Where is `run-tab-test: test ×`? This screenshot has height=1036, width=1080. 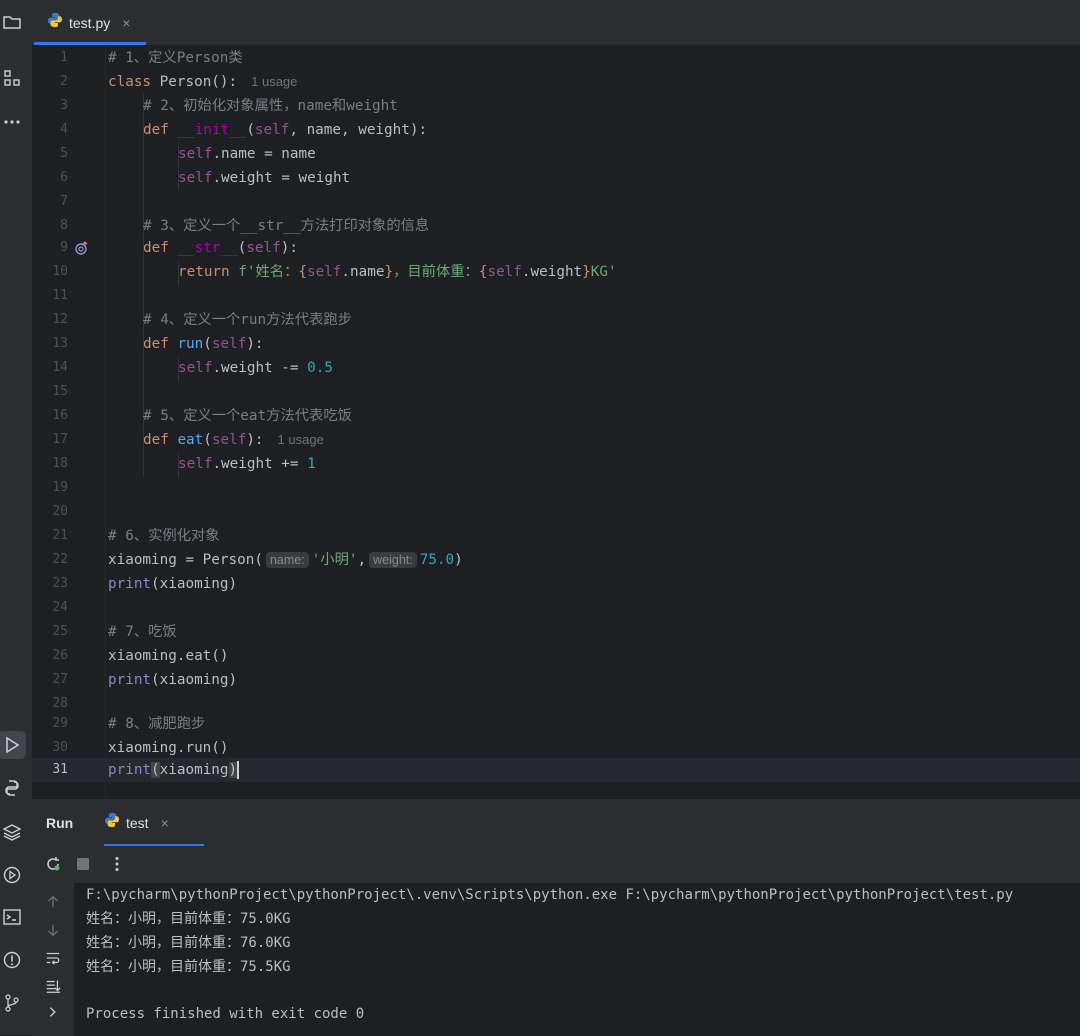 run-tab-test: test × is located at coordinates (154, 822).